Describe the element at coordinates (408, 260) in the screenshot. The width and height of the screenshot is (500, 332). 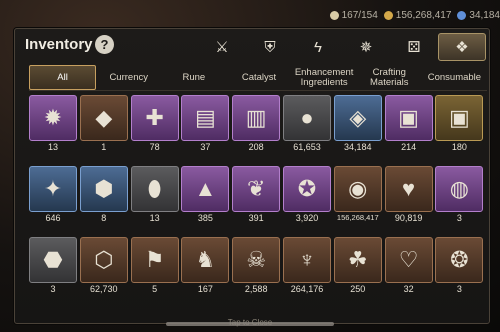
I see `heartbeat-icon: ♡` at that location.